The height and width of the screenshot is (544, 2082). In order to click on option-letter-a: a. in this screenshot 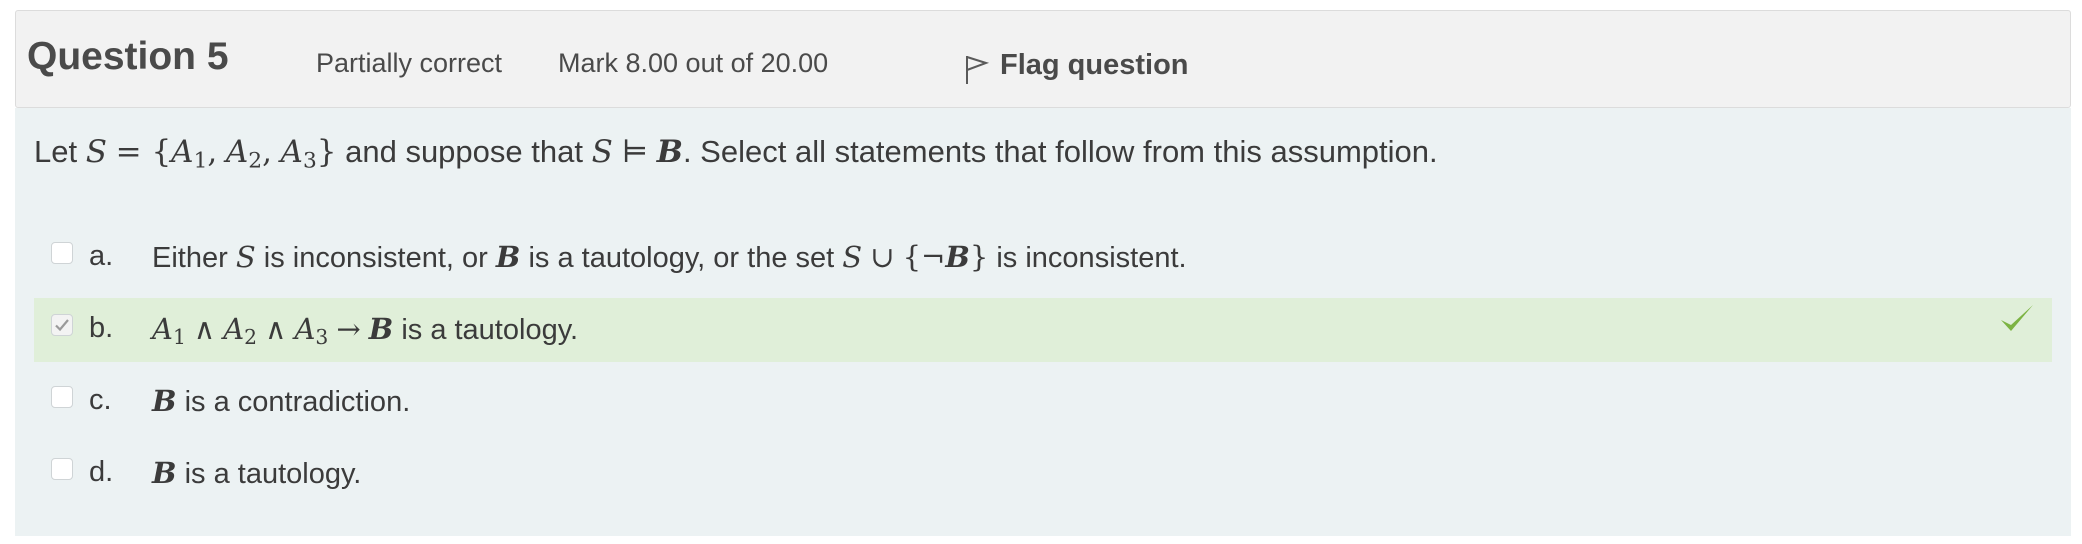, I will do `click(101, 256)`.